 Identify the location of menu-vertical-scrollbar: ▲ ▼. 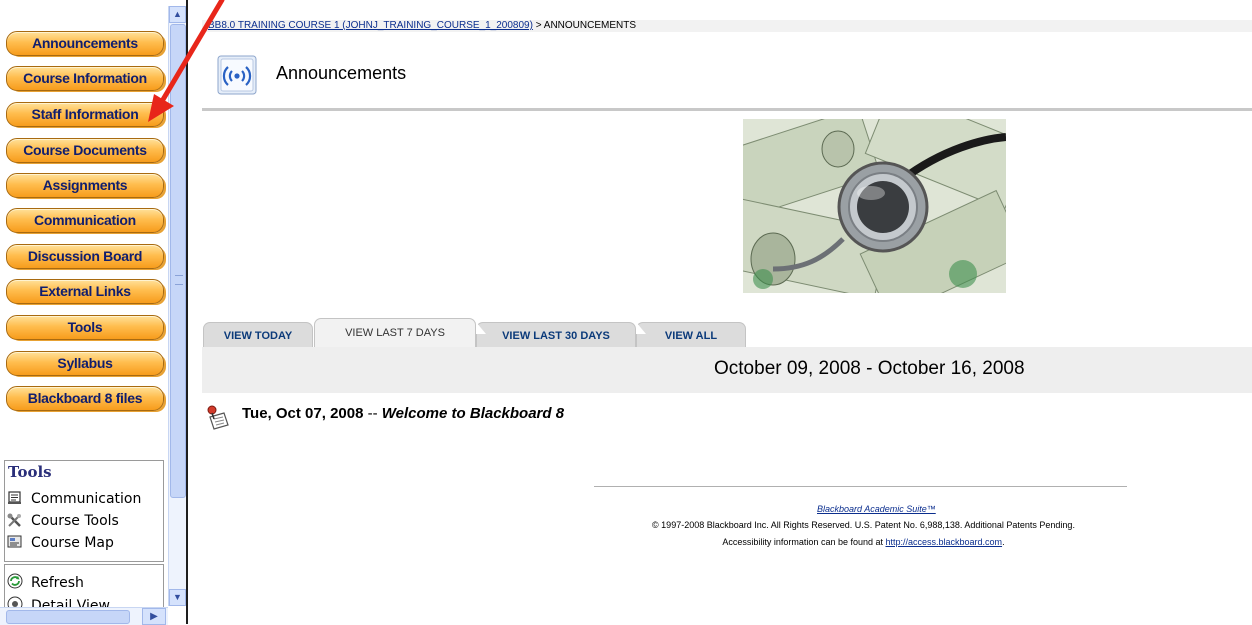
(177, 306).